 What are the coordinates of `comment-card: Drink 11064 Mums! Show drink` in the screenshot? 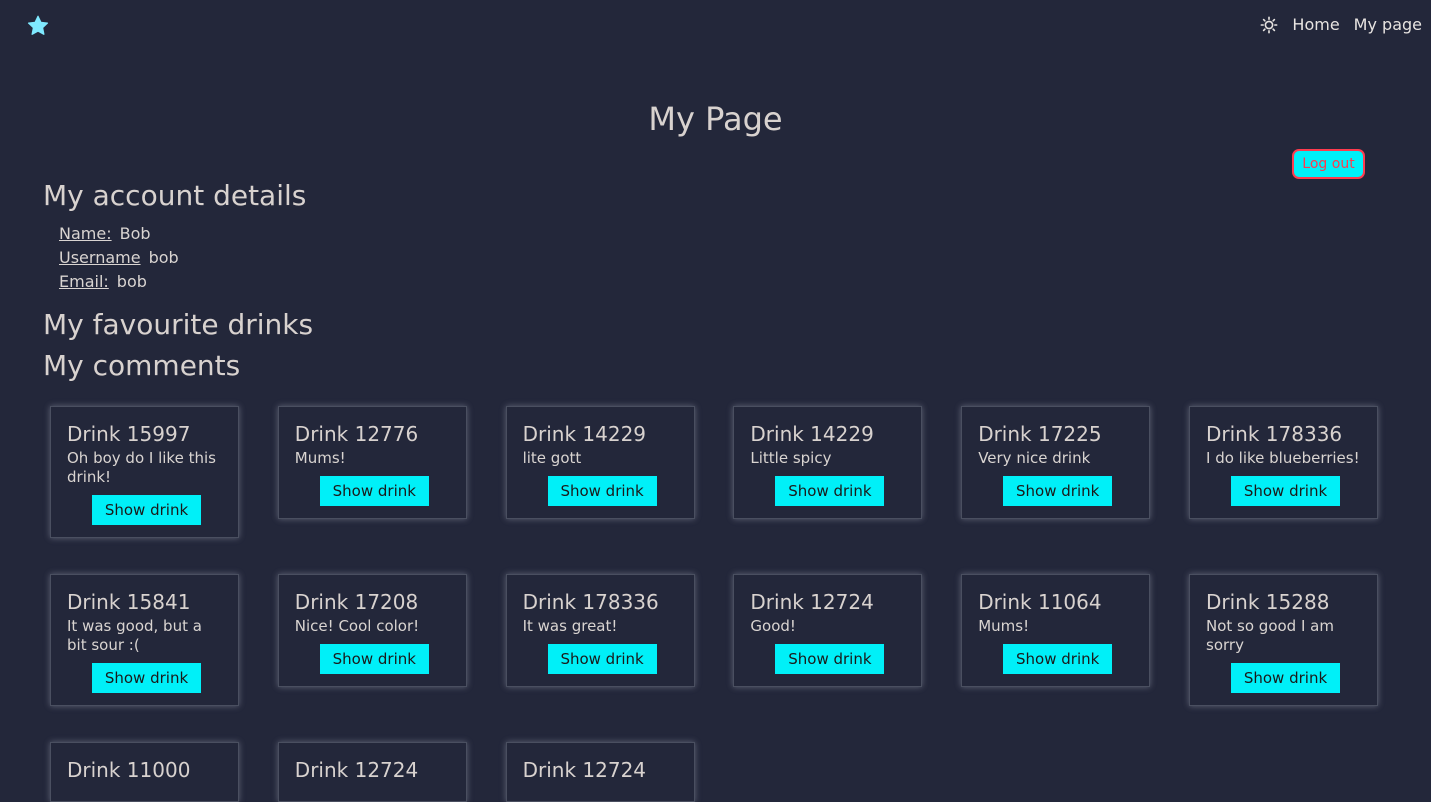 It's located at (1056, 630).